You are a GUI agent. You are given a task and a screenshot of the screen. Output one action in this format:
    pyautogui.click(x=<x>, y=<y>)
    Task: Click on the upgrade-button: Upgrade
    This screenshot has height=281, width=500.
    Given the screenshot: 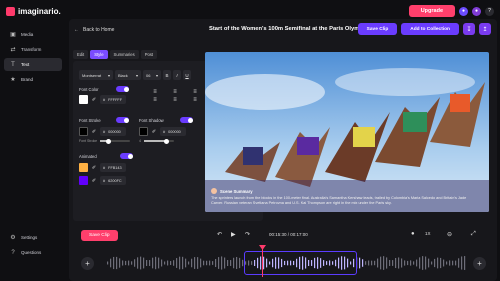 What is the action you would take?
    pyautogui.click(x=431, y=11)
    